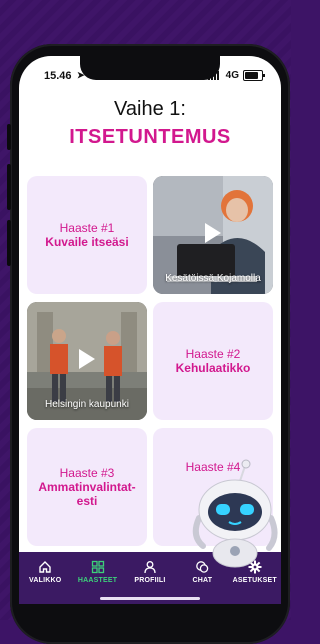 The image size is (320, 644). Describe the element at coordinates (58, 76) in the screenshot. I see `status-time: 15.46` at that location.